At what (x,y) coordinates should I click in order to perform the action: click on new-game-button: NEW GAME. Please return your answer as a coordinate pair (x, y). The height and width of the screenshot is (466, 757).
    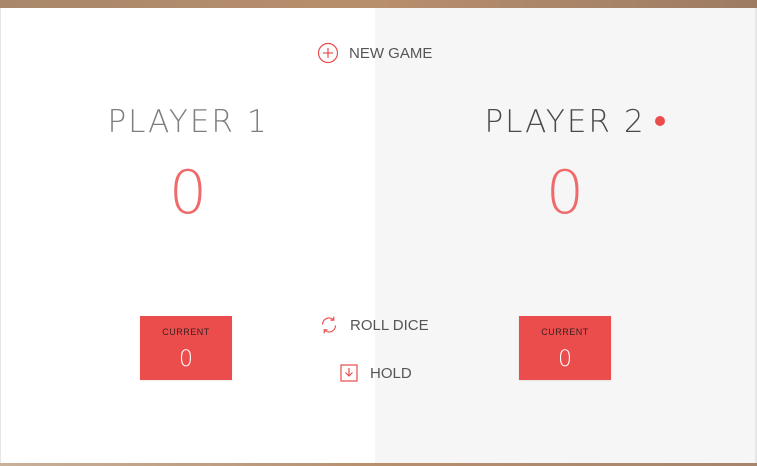
    Looking at the image, I should click on (374, 53).